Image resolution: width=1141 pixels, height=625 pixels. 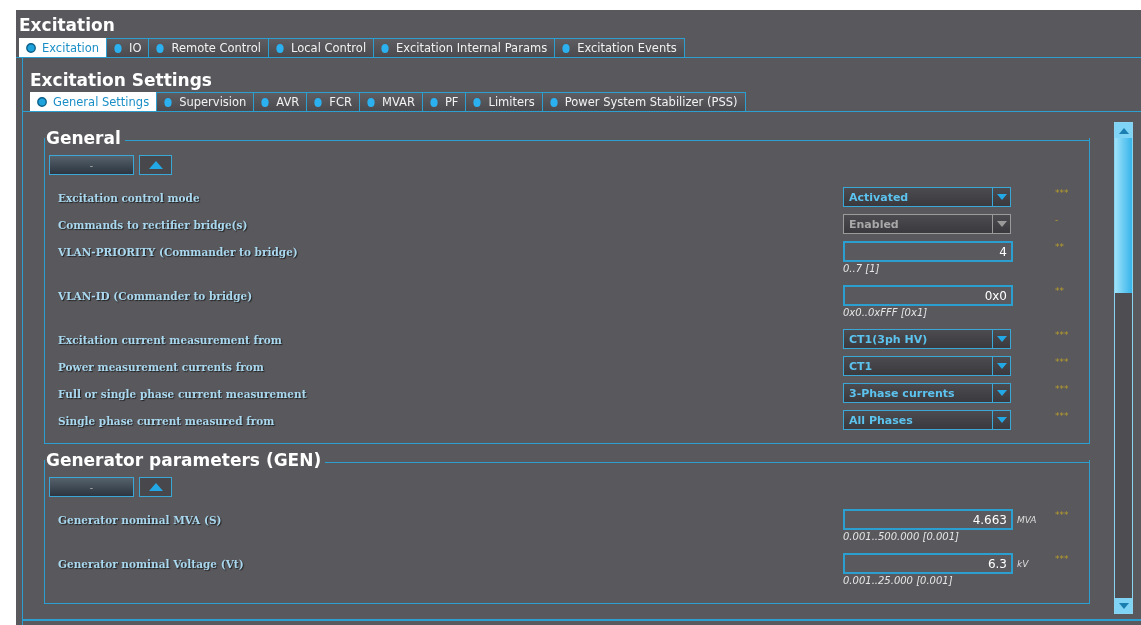 I want to click on section-title: General, so click(x=83, y=138).